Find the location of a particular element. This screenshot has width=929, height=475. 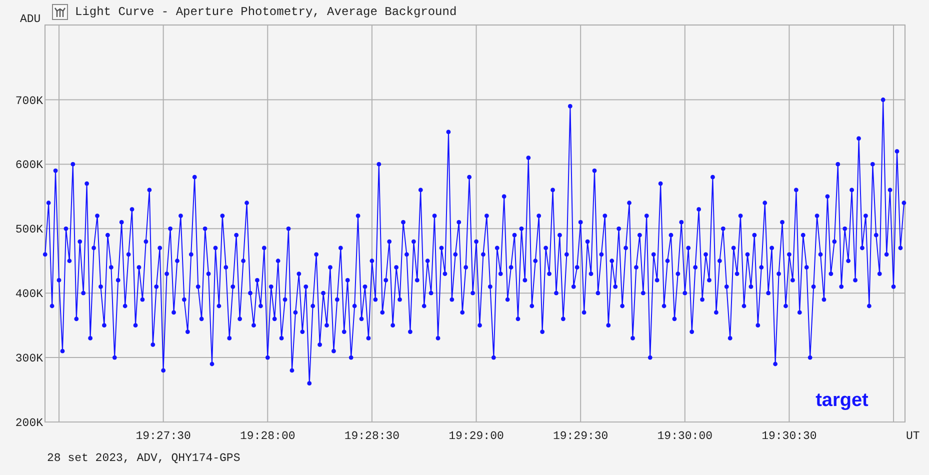

x-axis-label: UT is located at coordinates (913, 436).